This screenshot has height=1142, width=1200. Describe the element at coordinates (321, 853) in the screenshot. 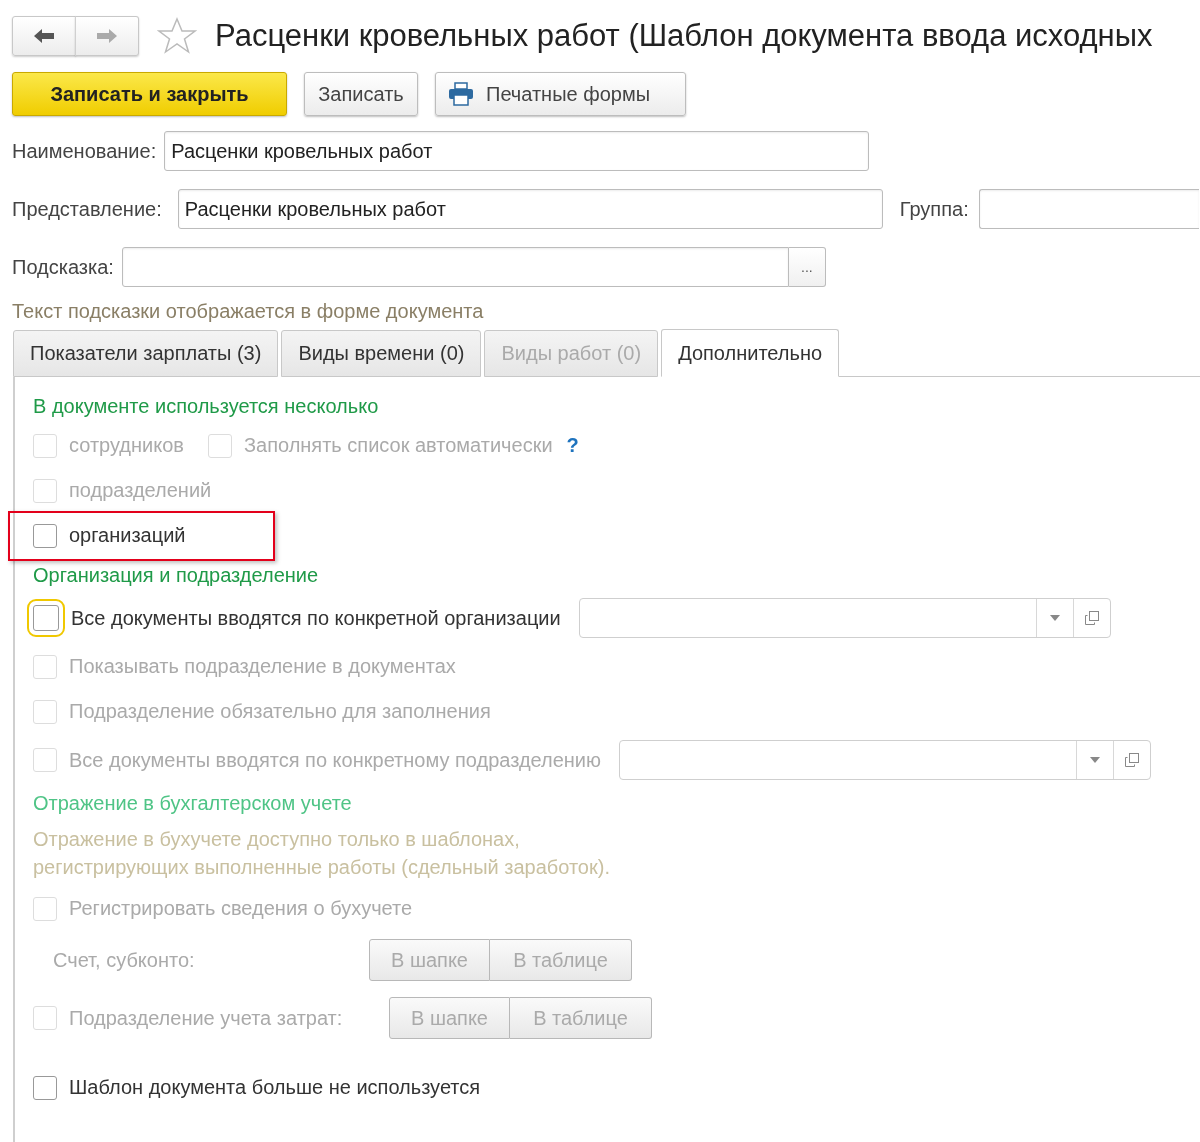

I see `info-text: Отражение в бухучете доступно только в шаблонах, регистрирующих выполненные работы (сдельный заработок).` at that location.